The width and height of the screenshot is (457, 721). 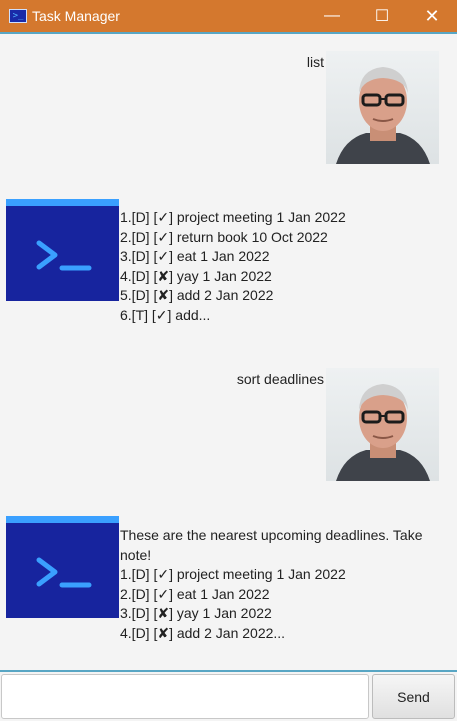 I want to click on maximize-button: ☐, so click(x=382, y=16).